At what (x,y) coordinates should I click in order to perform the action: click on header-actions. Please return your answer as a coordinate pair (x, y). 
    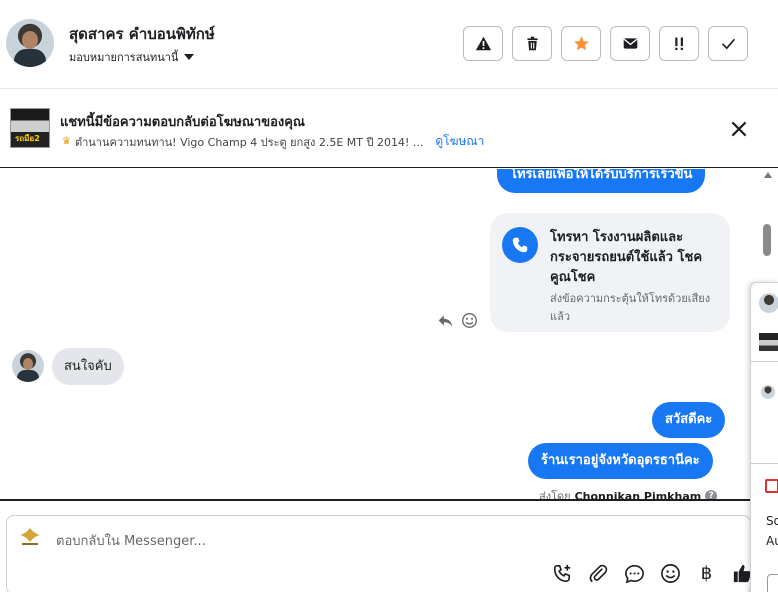
    Looking at the image, I should click on (605, 43).